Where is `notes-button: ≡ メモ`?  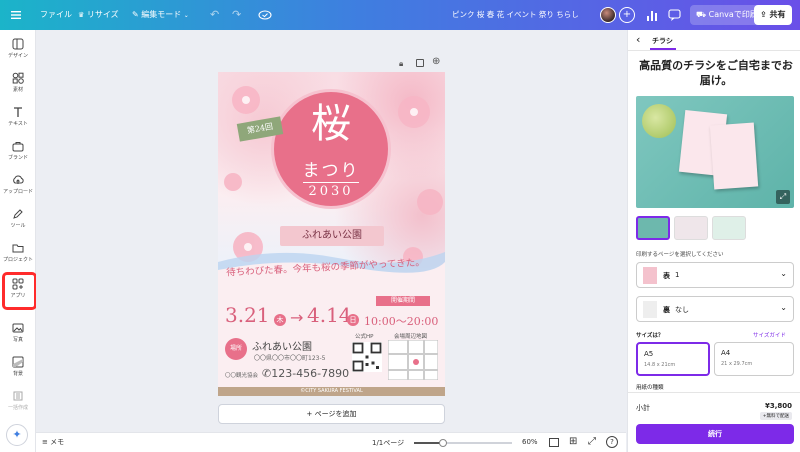 notes-button: ≡ メモ is located at coordinates (53, 442).